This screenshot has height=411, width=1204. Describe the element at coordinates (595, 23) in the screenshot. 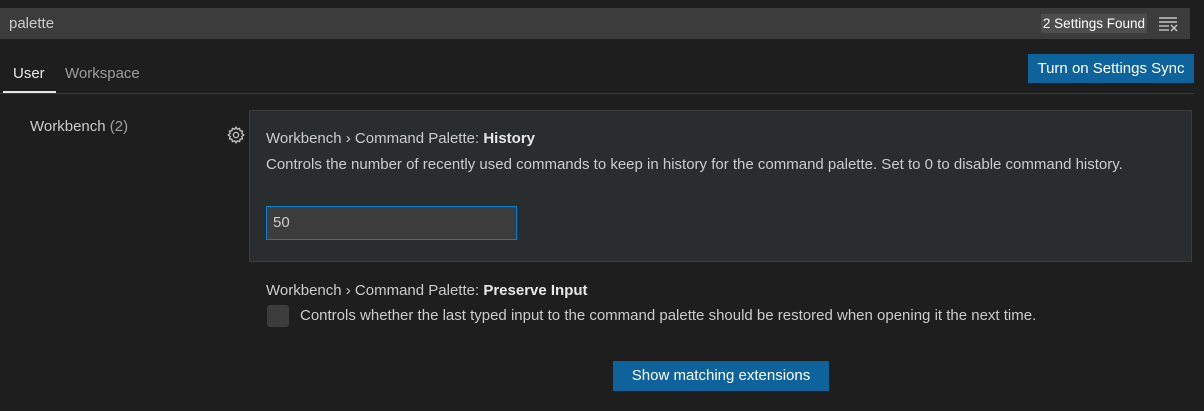

I see `settings-search-bar: palette 2 Settings Found` at that location.